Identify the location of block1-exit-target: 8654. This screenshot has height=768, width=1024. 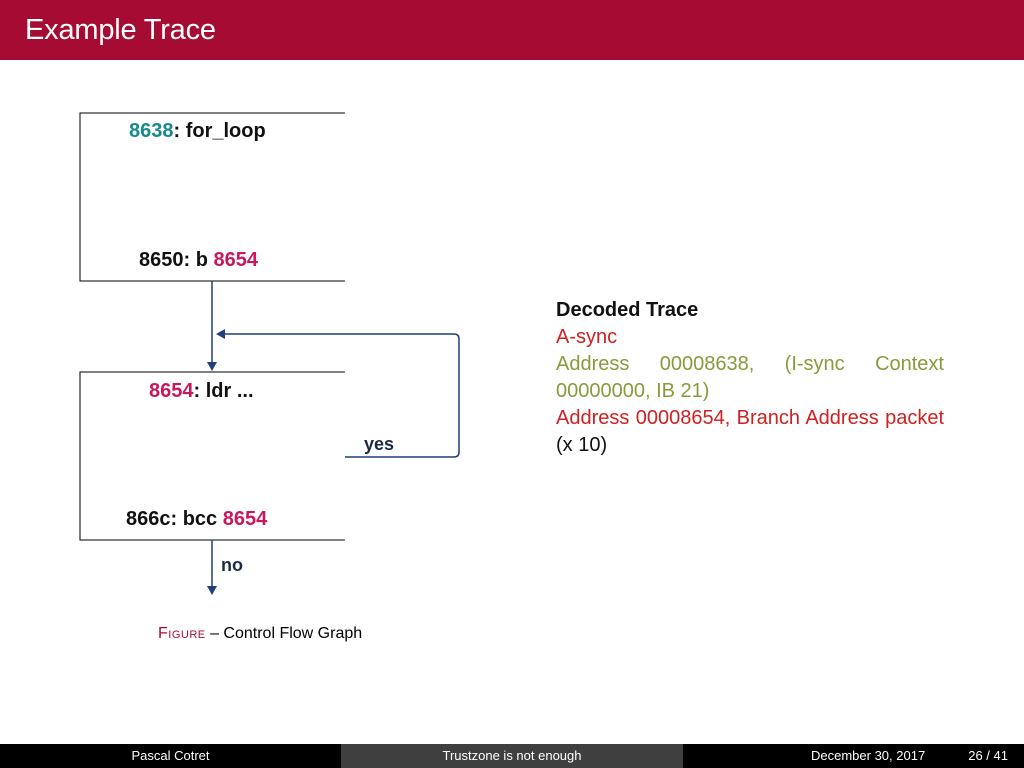
(235, 260).